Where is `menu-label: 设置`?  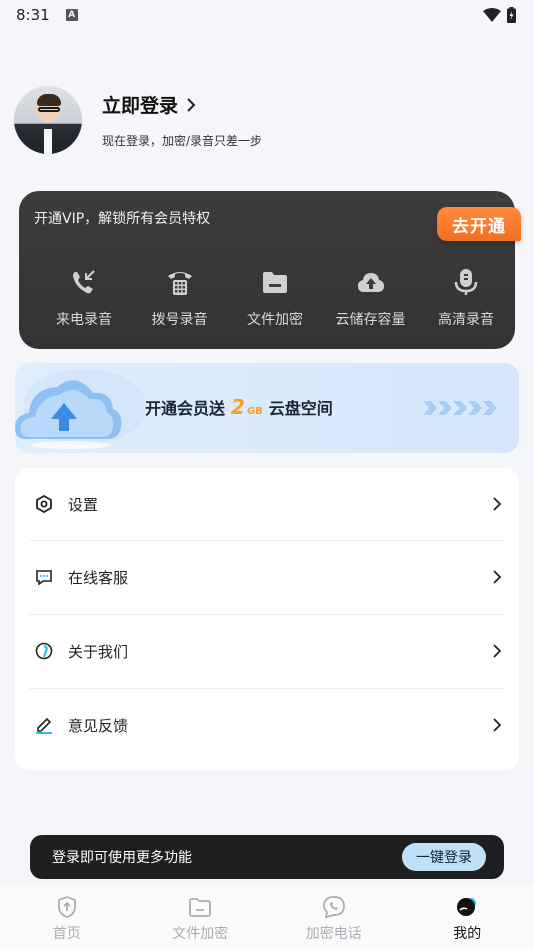 menu-label: 设置 is located at coordinates (83, 504).